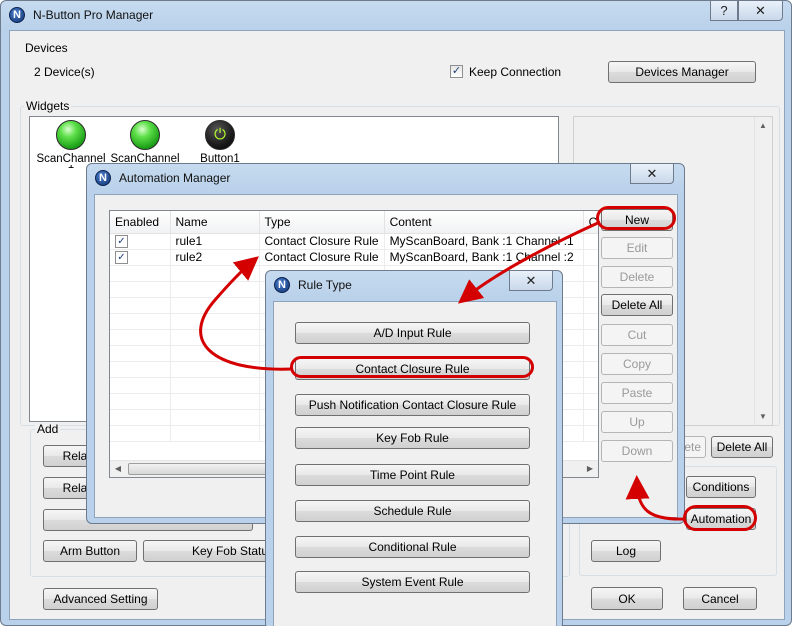 Image resolution: width=792 pixels, height=626 pixels. Describe the element at coordinates (637, 422) in the screenshot. I see `up-button: Up` at that location.